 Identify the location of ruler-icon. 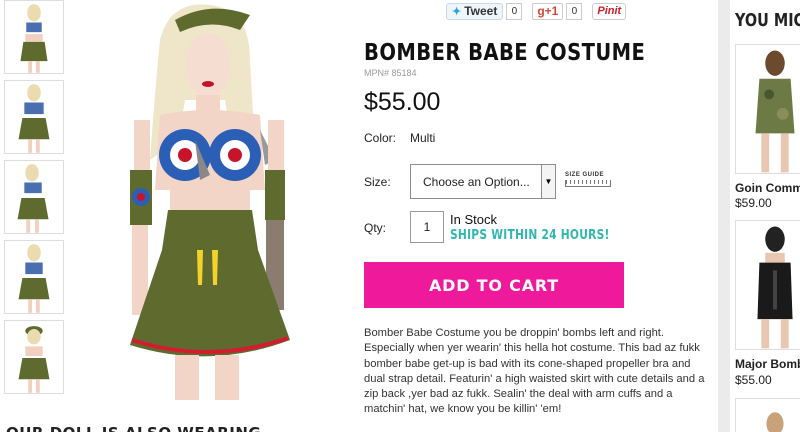
(588, 183).